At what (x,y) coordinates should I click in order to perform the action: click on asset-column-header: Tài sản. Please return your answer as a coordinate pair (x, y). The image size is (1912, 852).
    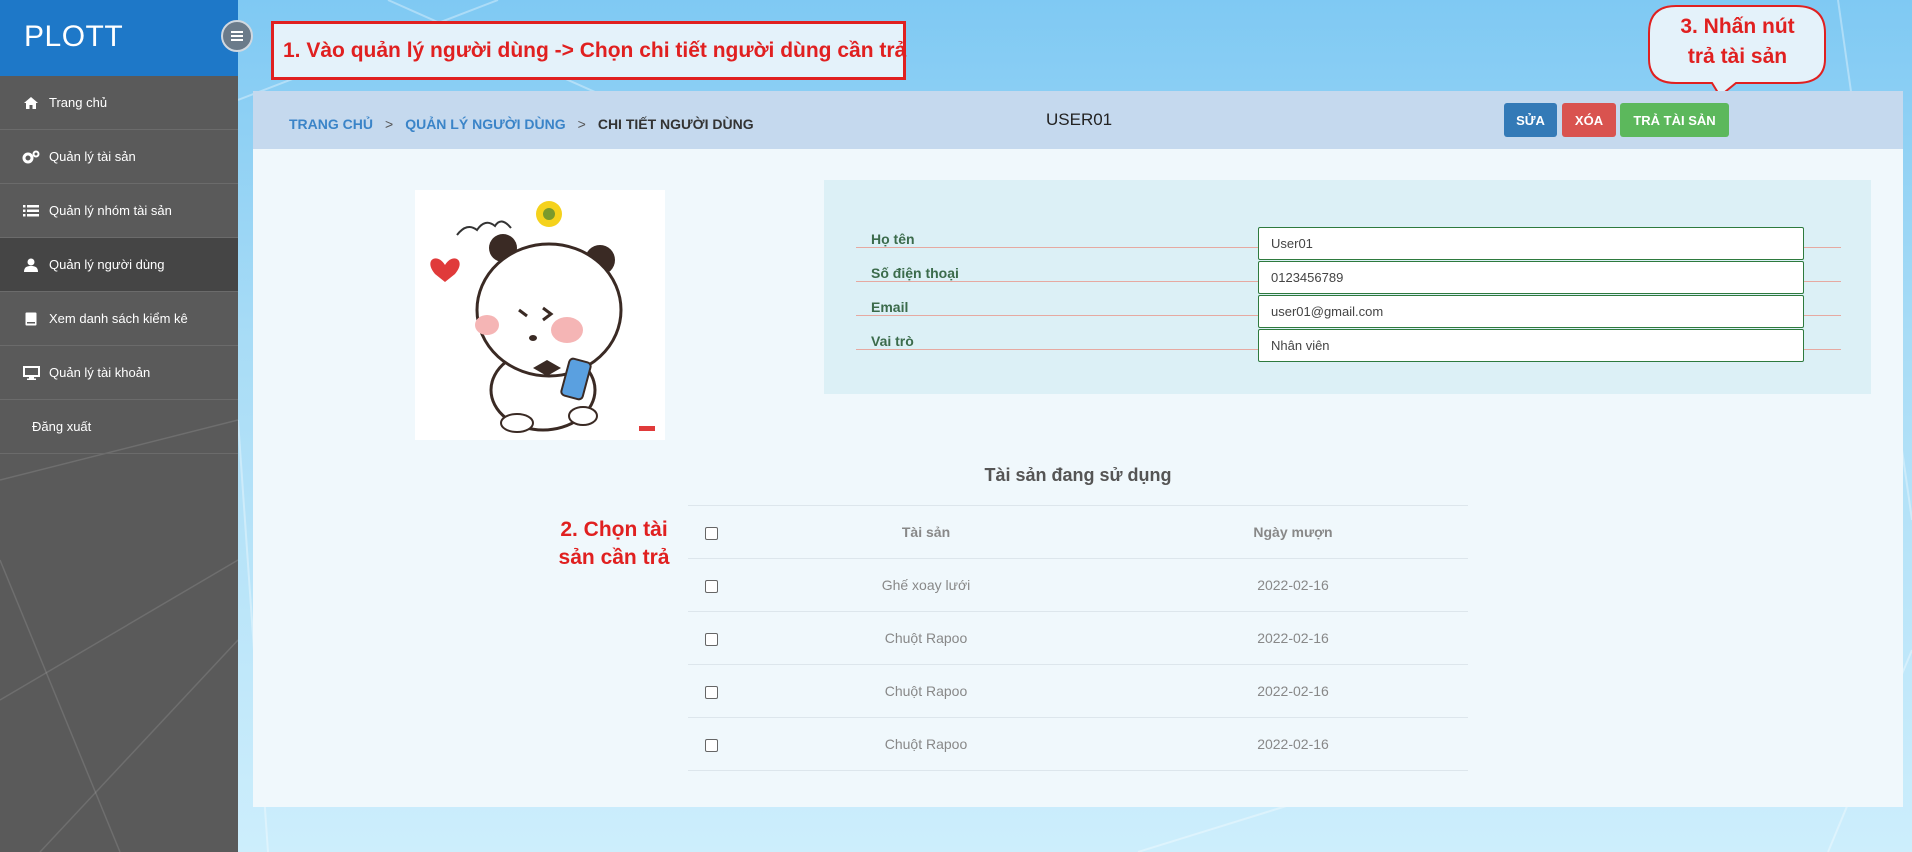
    Looking at the image, I should click on (926, 532).